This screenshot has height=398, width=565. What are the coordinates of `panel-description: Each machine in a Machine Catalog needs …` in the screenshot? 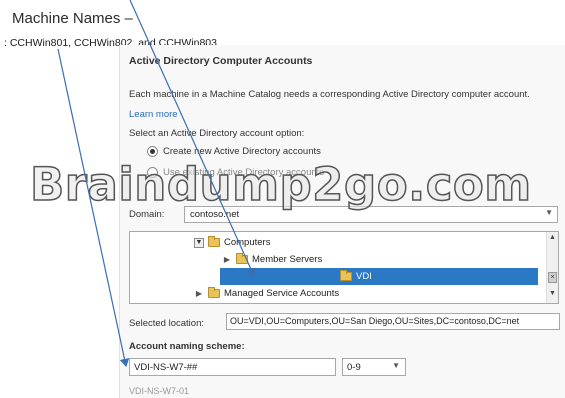 It's located at (329, 94).